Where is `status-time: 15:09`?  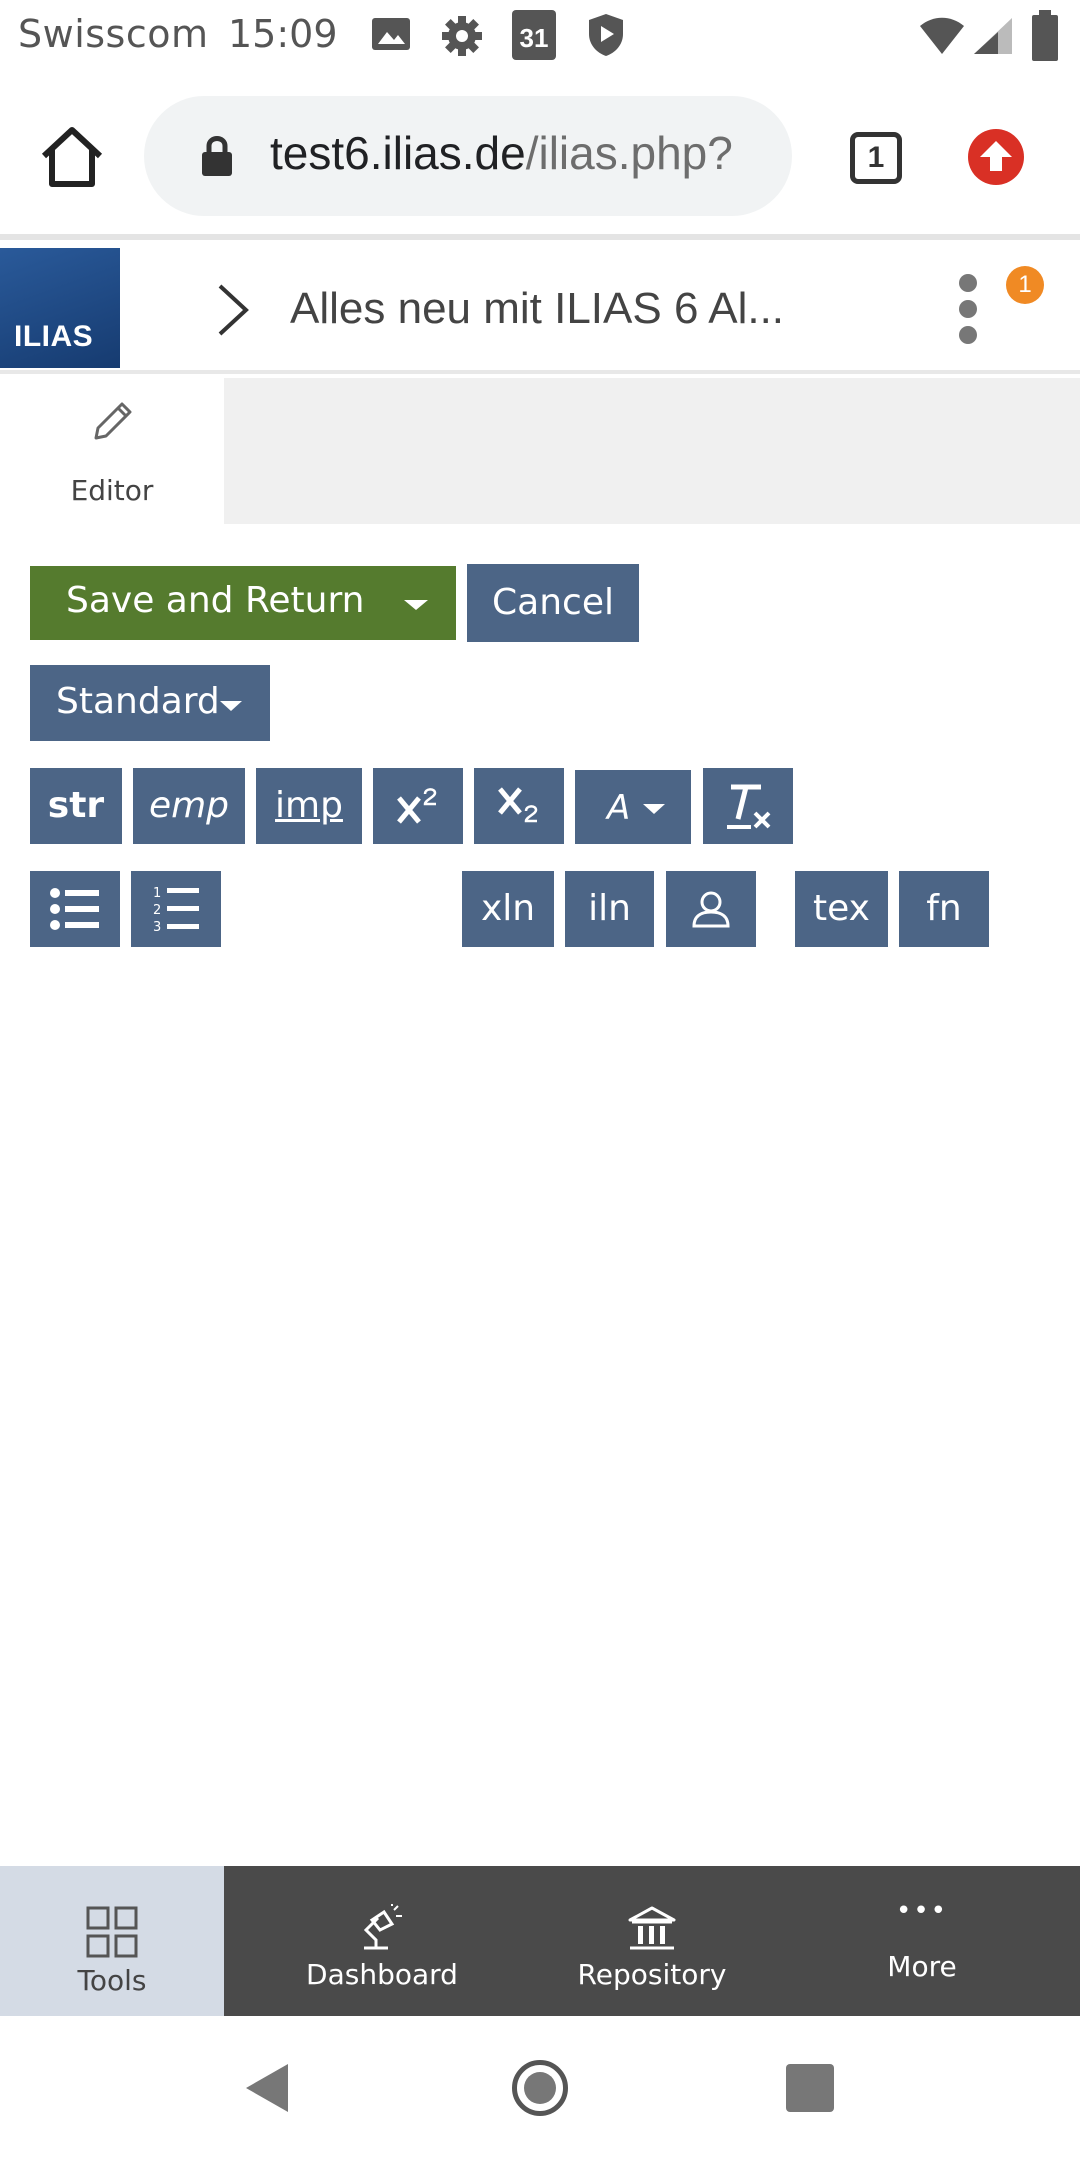 status-time: 15:09 is located at coordinates (283, 34).